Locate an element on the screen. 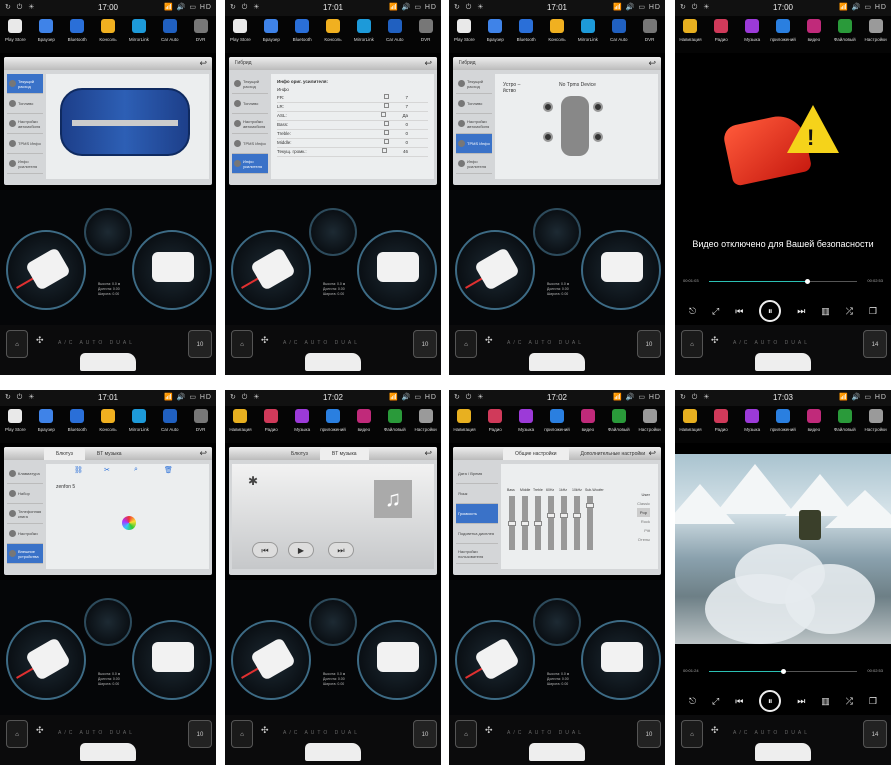 This screenshot has height=765, width=892. eq-menu-item: Настройки пользователя is located at coordinates (477, 554).